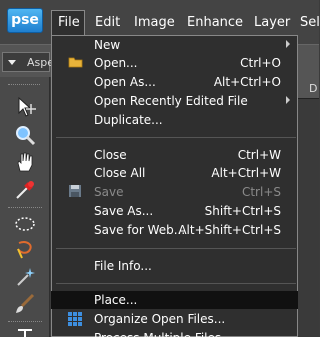 This screenshot has width=320, height=337. Describe the element at coordinates (25, 162) in the screenshot. I see `hand-tool-icon` at that location.